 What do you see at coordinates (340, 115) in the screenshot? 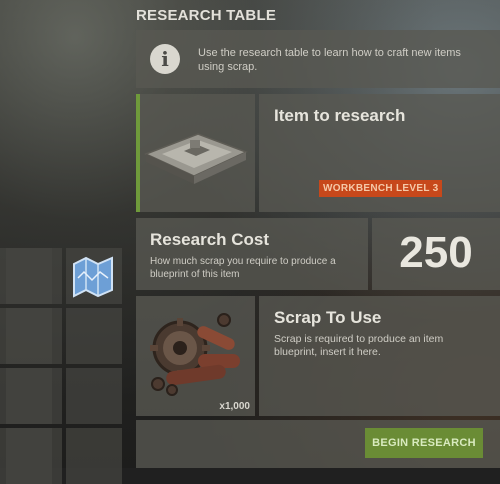
I see `item-heading: Item to research` at bounding box center [340, 115].